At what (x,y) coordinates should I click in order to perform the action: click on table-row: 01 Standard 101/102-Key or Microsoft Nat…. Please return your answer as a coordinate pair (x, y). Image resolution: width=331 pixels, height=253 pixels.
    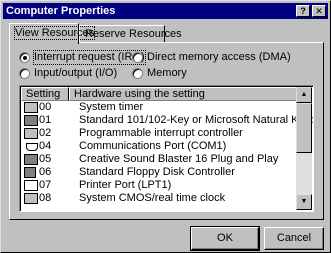
    Looking at the image, I should click on (167, 120).